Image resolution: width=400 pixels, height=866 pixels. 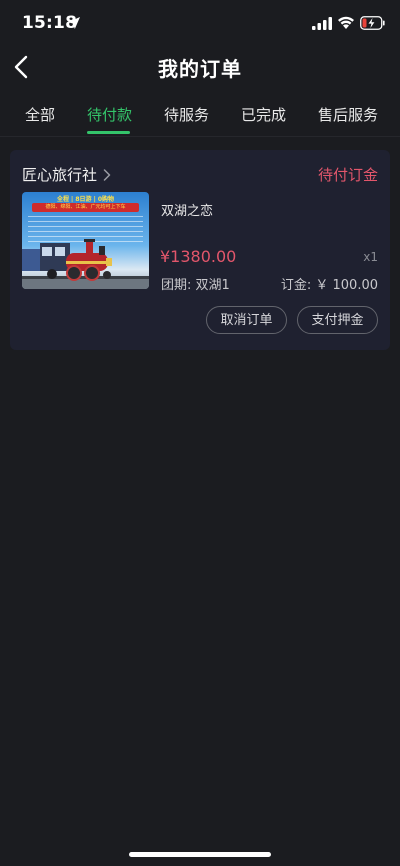 I want to click on tab-pending-service: 待服务, so click(x=186, y=114).